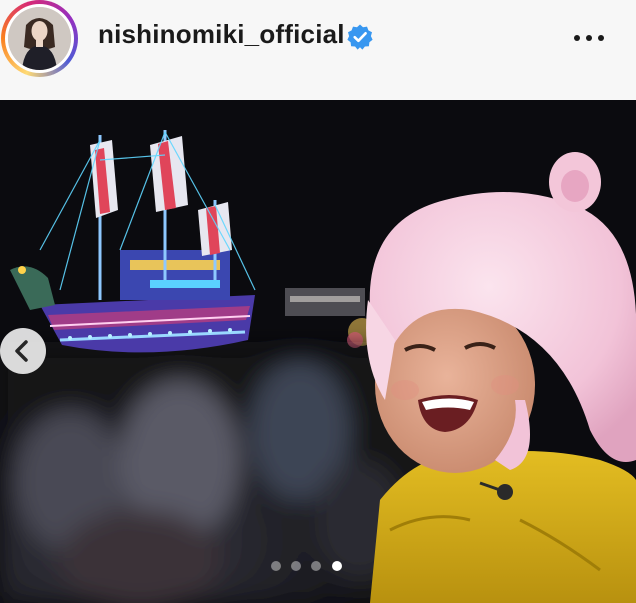  What do you see at coordinates (577, 38) in the screenshot?
I see `more-options-icon` at bounding box center [577, 38].